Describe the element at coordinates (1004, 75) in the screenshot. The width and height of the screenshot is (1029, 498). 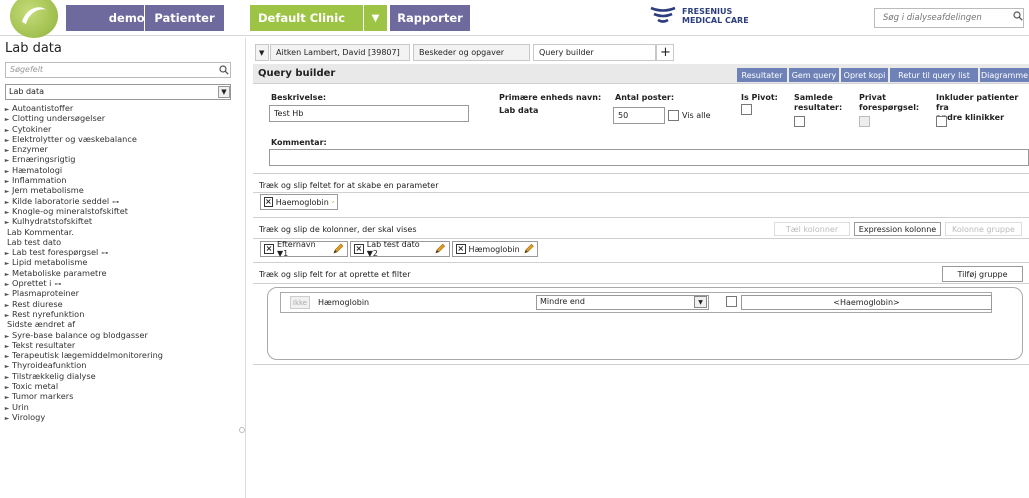
I see `diagram-button: Diagramme` at that location.